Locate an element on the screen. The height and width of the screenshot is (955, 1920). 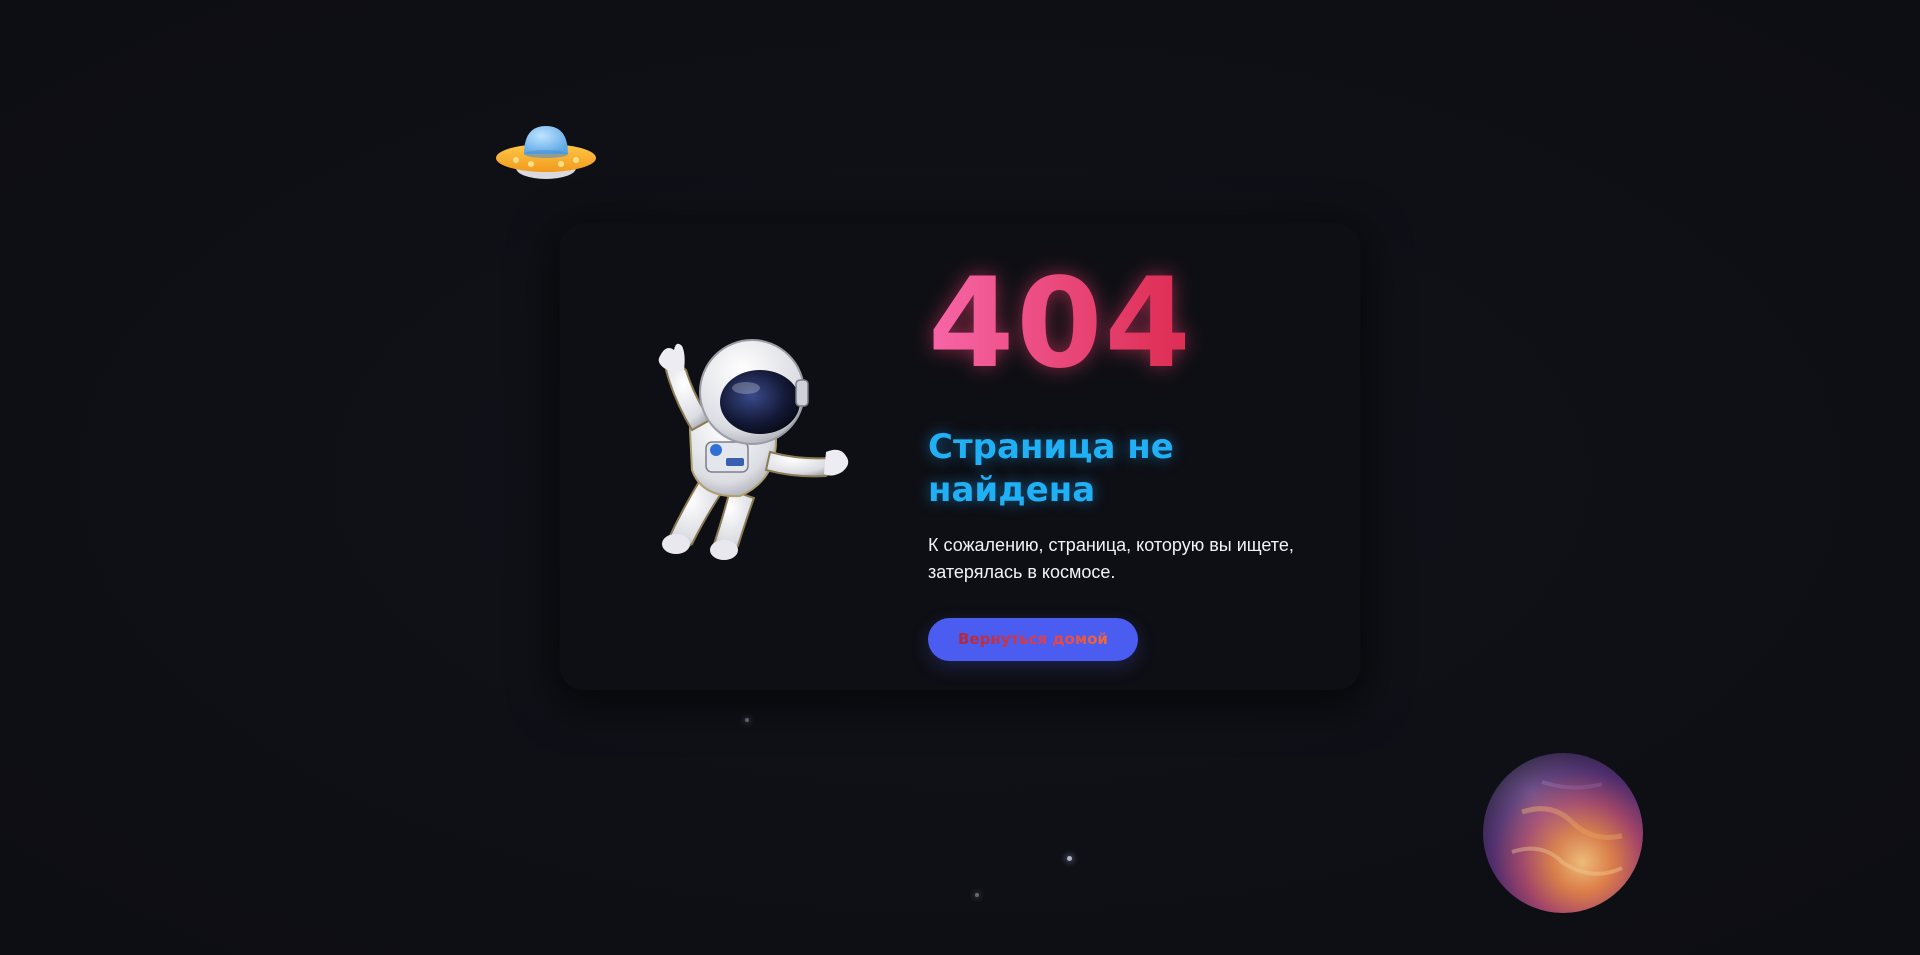
home-button: Вернуться домой is located at coordinates (1033, 639).